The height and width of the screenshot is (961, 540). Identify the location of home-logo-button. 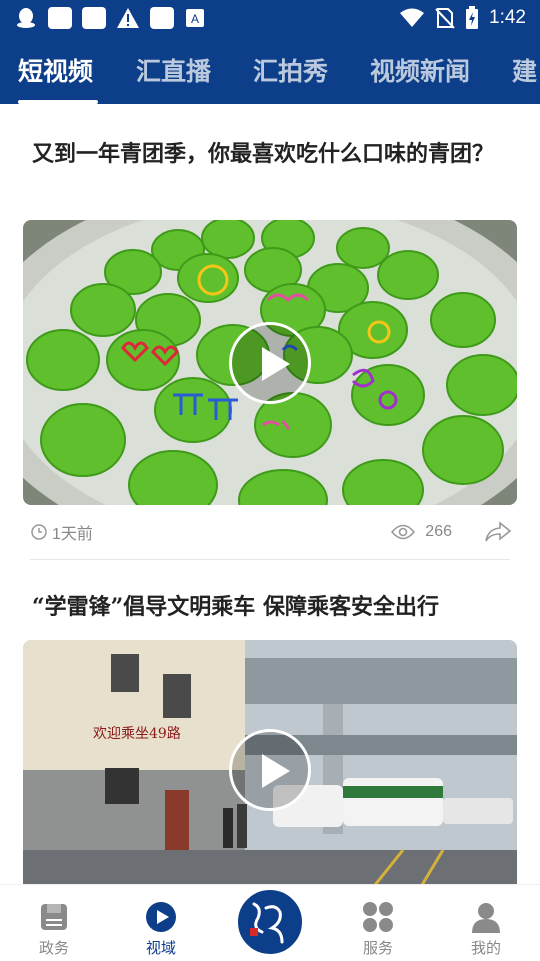
(270, 922).